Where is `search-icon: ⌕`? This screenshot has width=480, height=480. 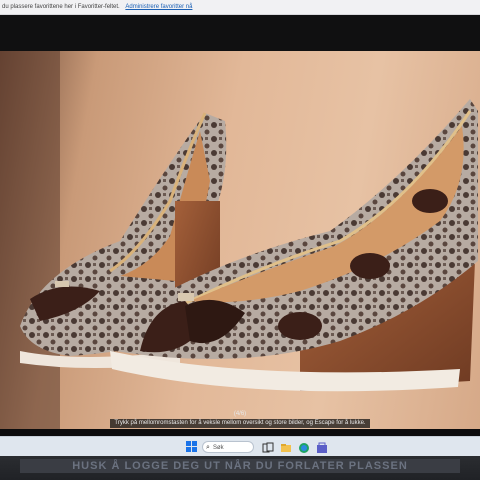 search-icon: ⌕ is located at coordinates (208, 447).